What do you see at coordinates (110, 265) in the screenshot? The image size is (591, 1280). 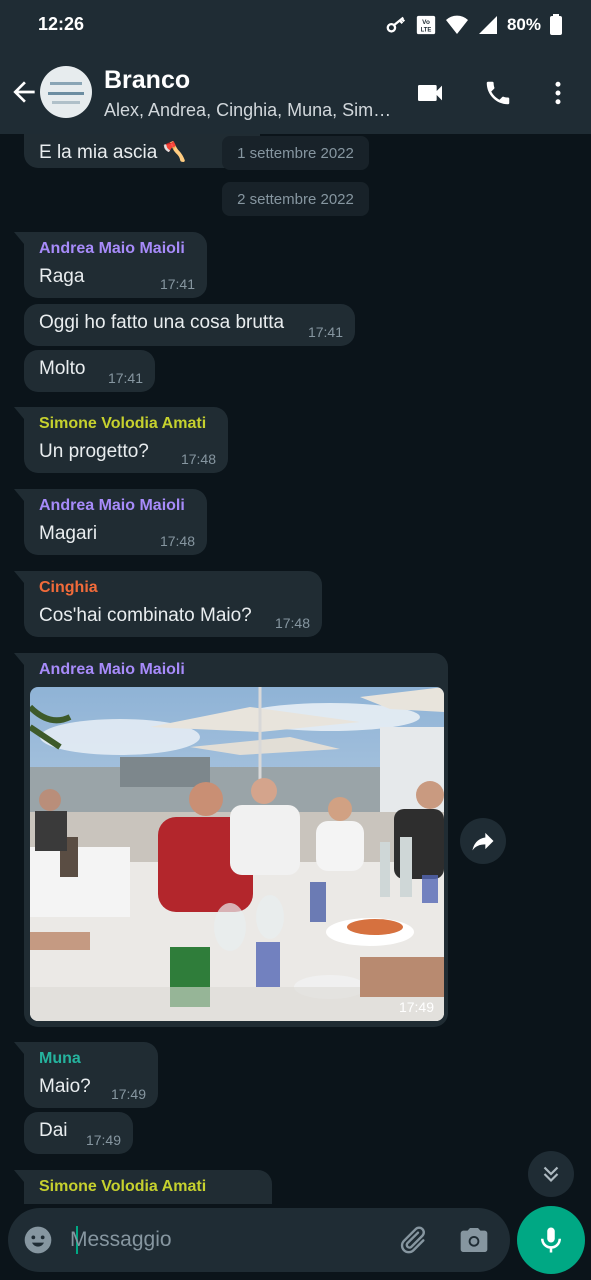 I see `message-bubble: Andrea Maio Maioli Raga 17:41` at bounding box center [110, 265].